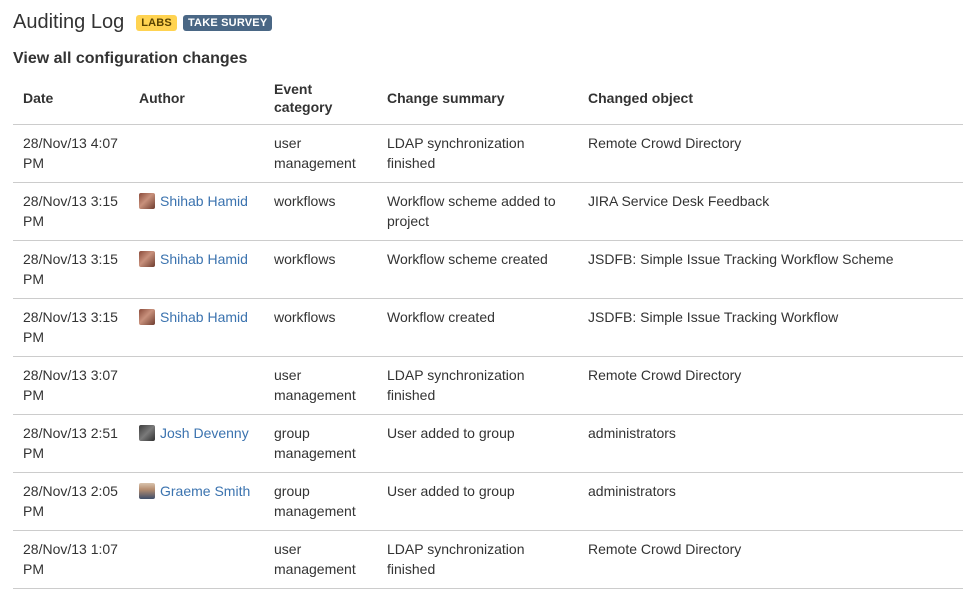  I want to click on section-heading: View all configuration changes, so click(130, 58).